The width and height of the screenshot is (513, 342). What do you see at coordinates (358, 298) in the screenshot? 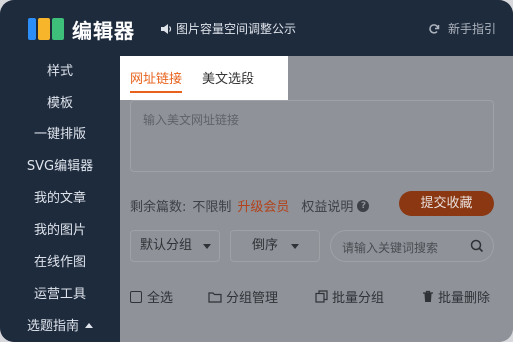
I see `batch-group-label: 批量分组` at bounding box center [358, 298].